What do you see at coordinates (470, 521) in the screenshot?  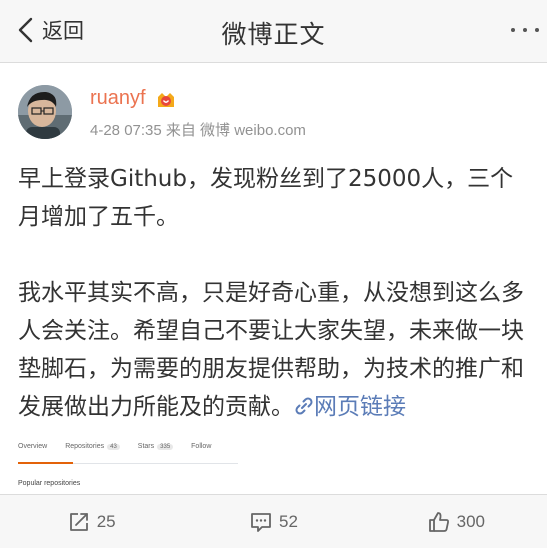 I see `like-count: 300` at bounding box center [470, 521].